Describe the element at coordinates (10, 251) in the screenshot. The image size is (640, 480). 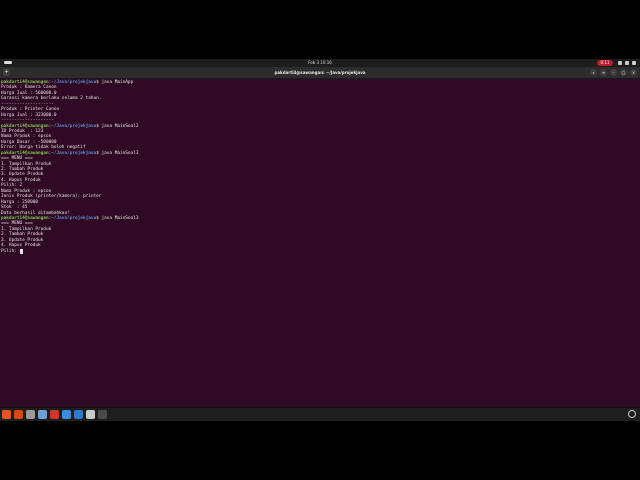
I see `output-text: Pilih:` at that location.